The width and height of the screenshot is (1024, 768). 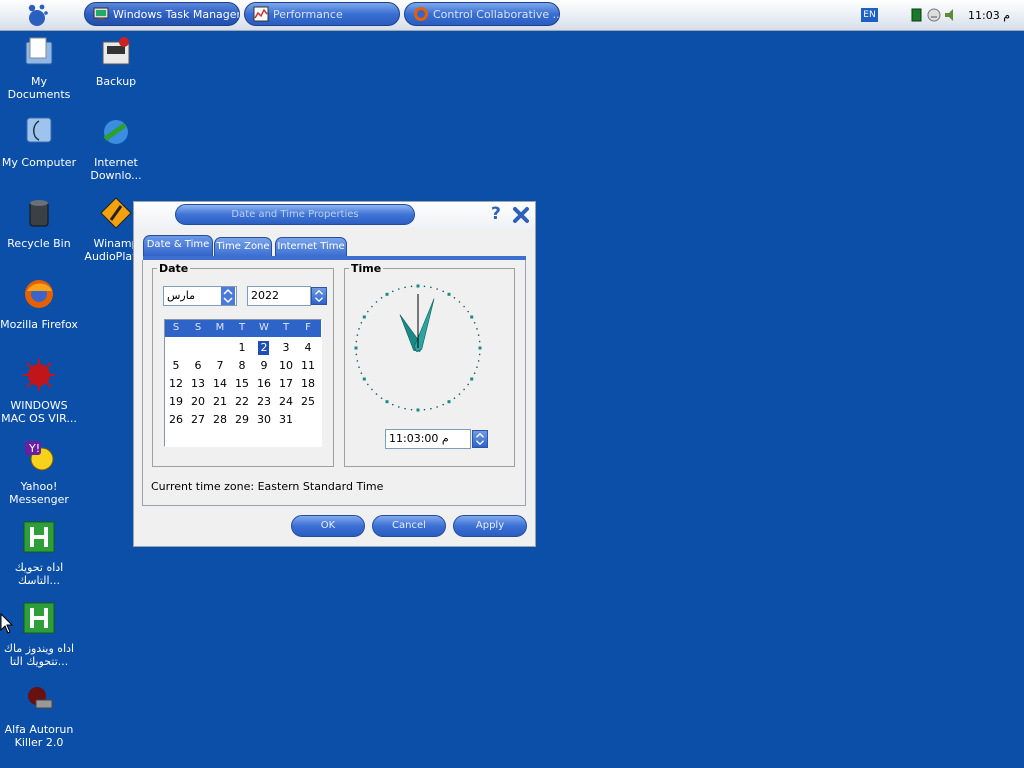 What do you see at coordinates (39, 472) in the screenshot?
I see `desktop-icon-yahoo-messenger: Y! Yahoo! Messenger` at bounding box center [39, 472].